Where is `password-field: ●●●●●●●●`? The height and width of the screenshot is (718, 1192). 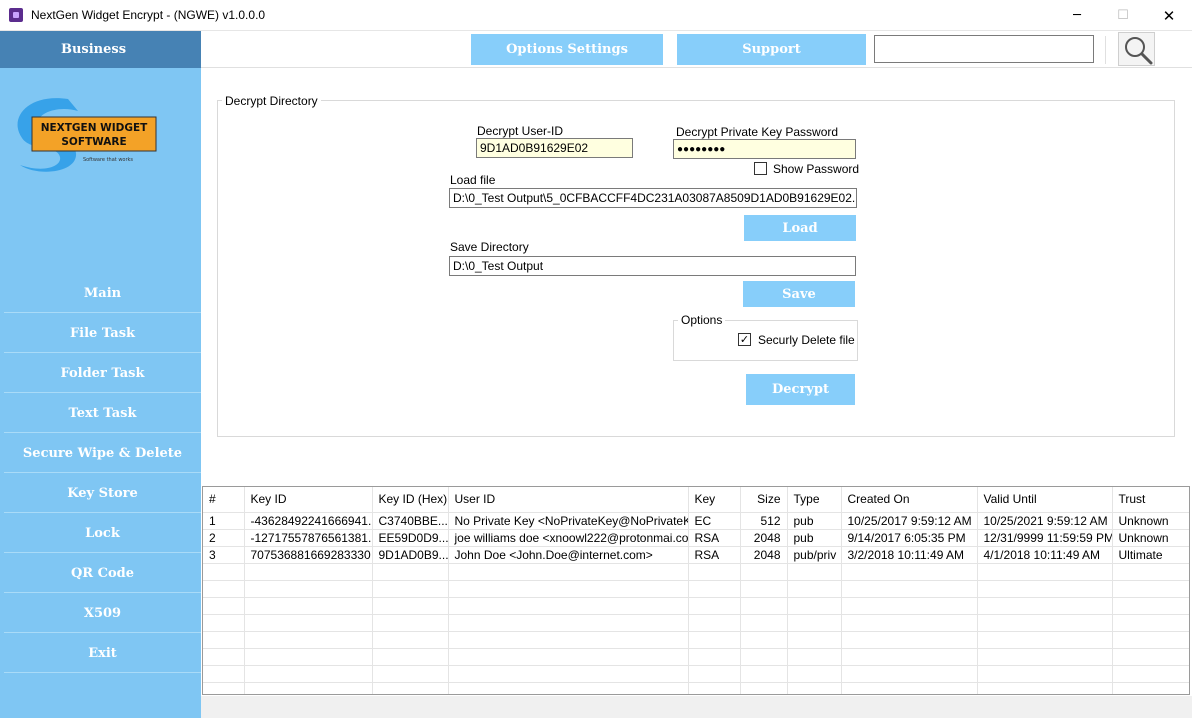
password-field: ●●●●●●●● is located at coordinates (764, 149).